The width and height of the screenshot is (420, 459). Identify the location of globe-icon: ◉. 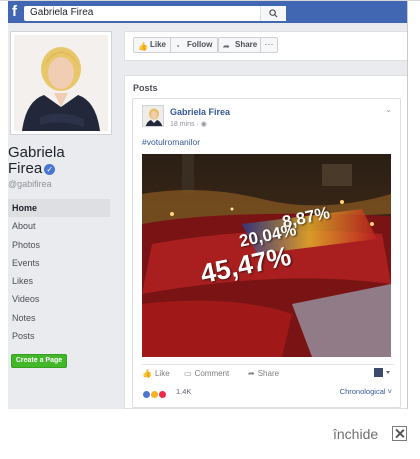
(203, 124).